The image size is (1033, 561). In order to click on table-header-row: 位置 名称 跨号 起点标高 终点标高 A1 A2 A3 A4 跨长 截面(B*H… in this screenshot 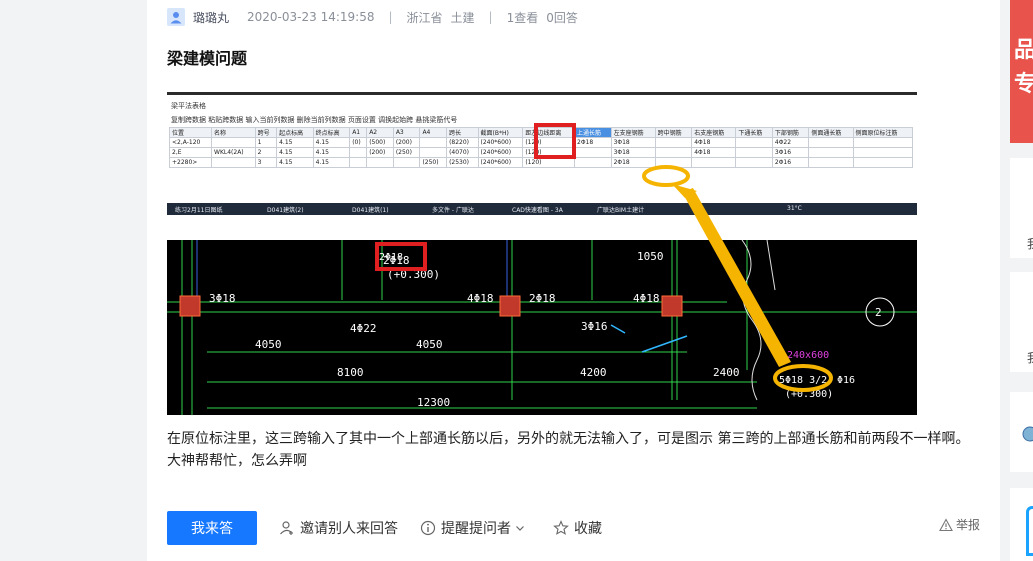, I will do `click(541, 132)`.